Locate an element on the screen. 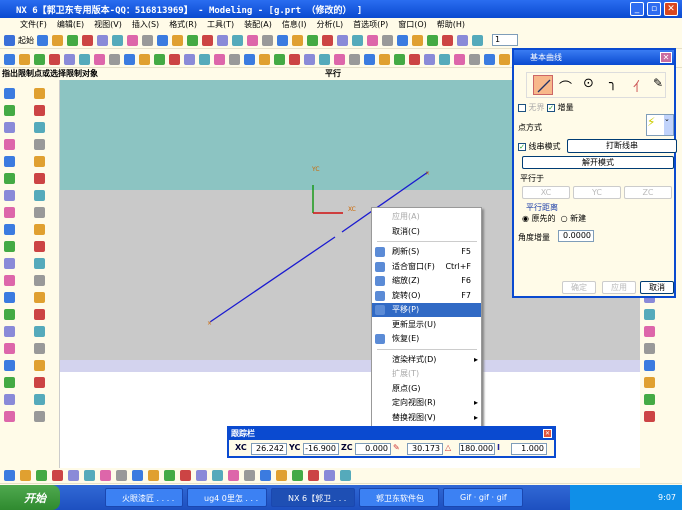 This screenshot has width=682, height=510. menu-item: 文件(F) is located at coordinates (33, 25).